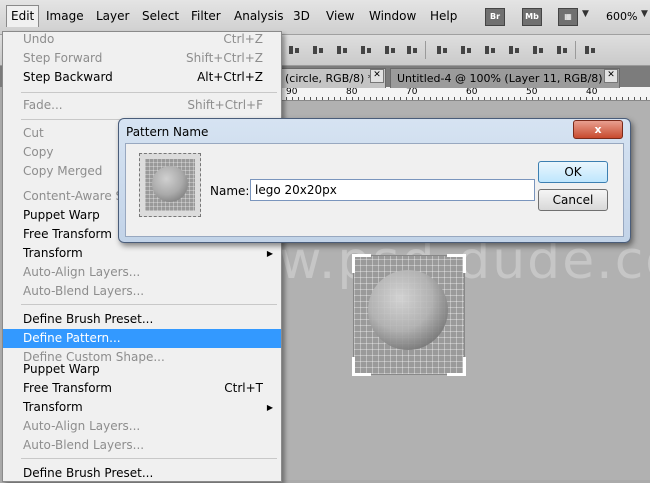 Image resolution: width=650 pixels, height=483 pixels. Describe the element at coordinates (142, 39) in the screenshot. I see `menu-item-undo: Undo Ctrl+Z` at that location.